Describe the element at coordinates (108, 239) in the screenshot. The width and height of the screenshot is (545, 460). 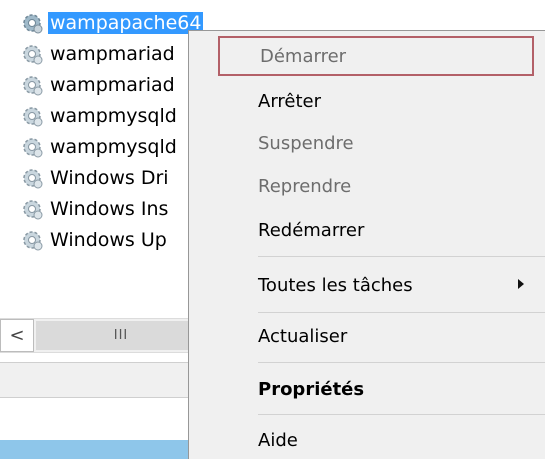
I see `service-name: Windows Up` at that location.